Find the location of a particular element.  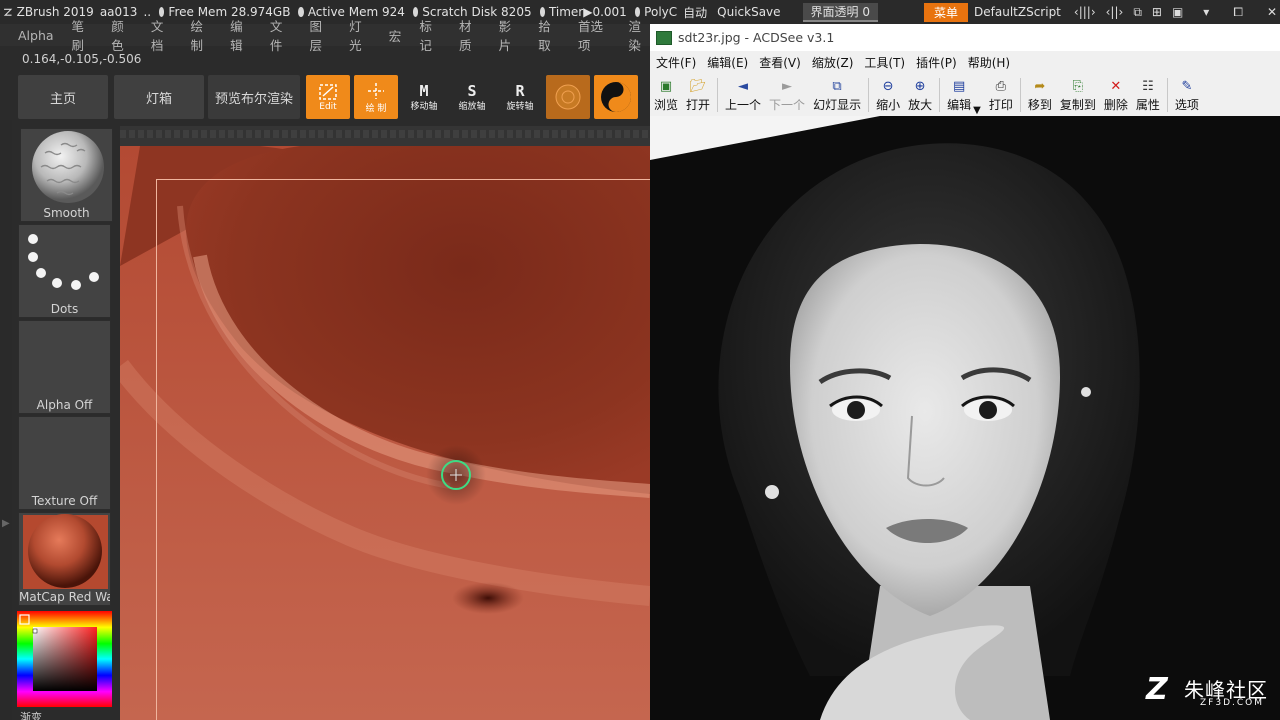

zbrush-menu-item: 首选项 is located at coordinates (594, 35).